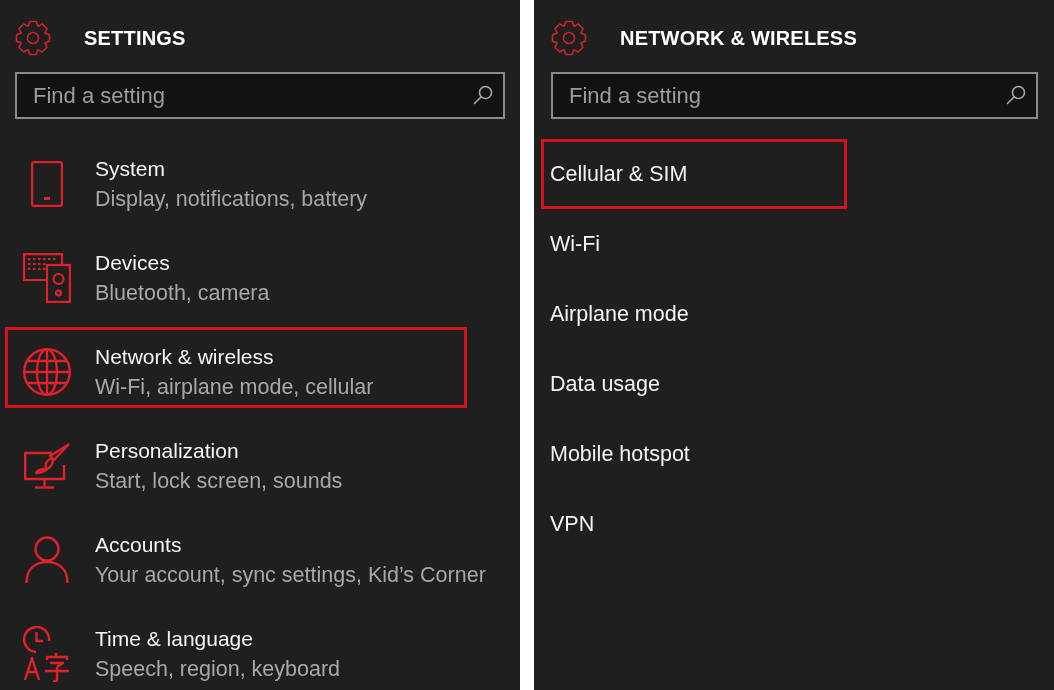  Describe the element at coordinates (250, 555) in the screenshot. I see `category-item: Accounts Your account, sync settings, Kid’s Corner` at that location.